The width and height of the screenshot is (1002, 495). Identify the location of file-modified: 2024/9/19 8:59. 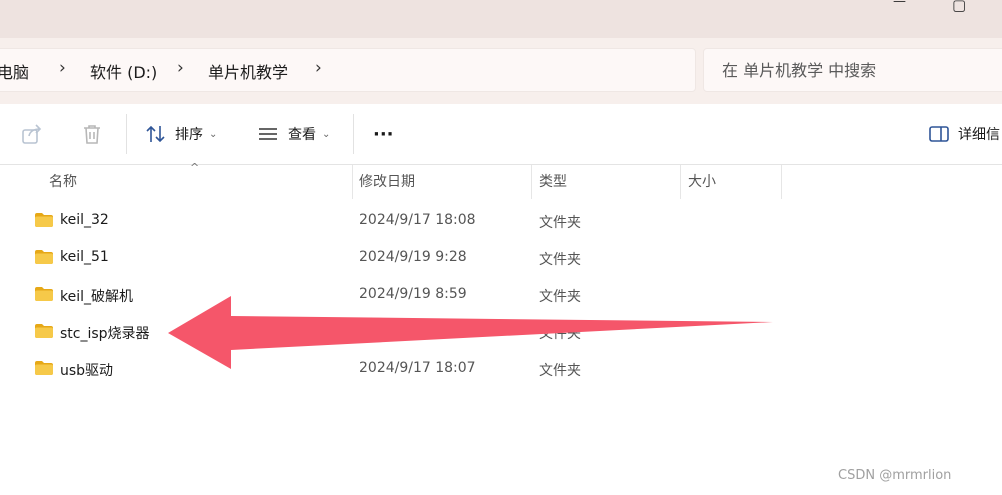
(413, 294).